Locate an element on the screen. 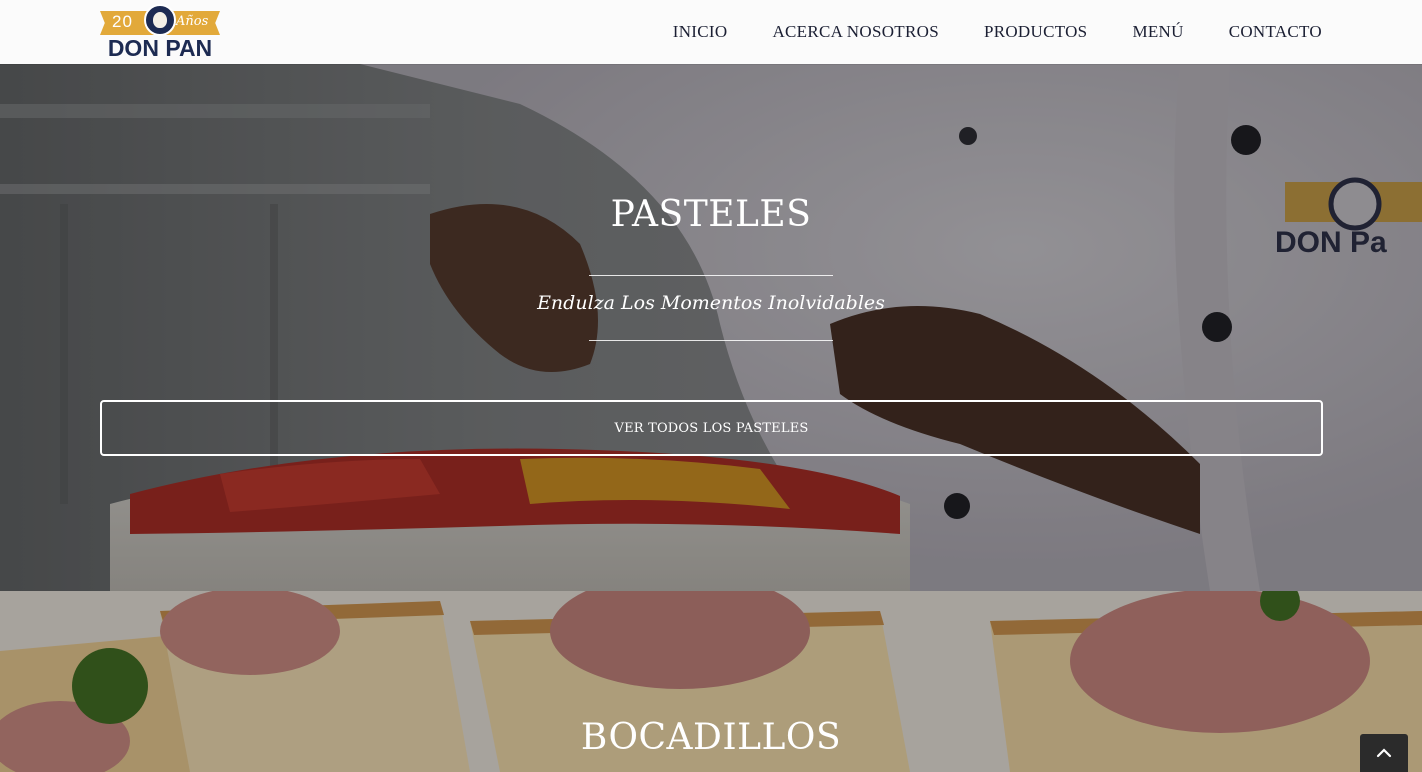  don-pan-logo: 20 Años DON PAN is located at coordinates (160, 32).